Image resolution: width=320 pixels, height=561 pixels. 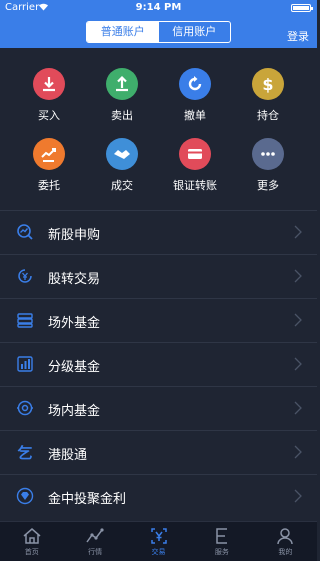 I want to click on undo-circle-icon, so click(x=195, y=84).